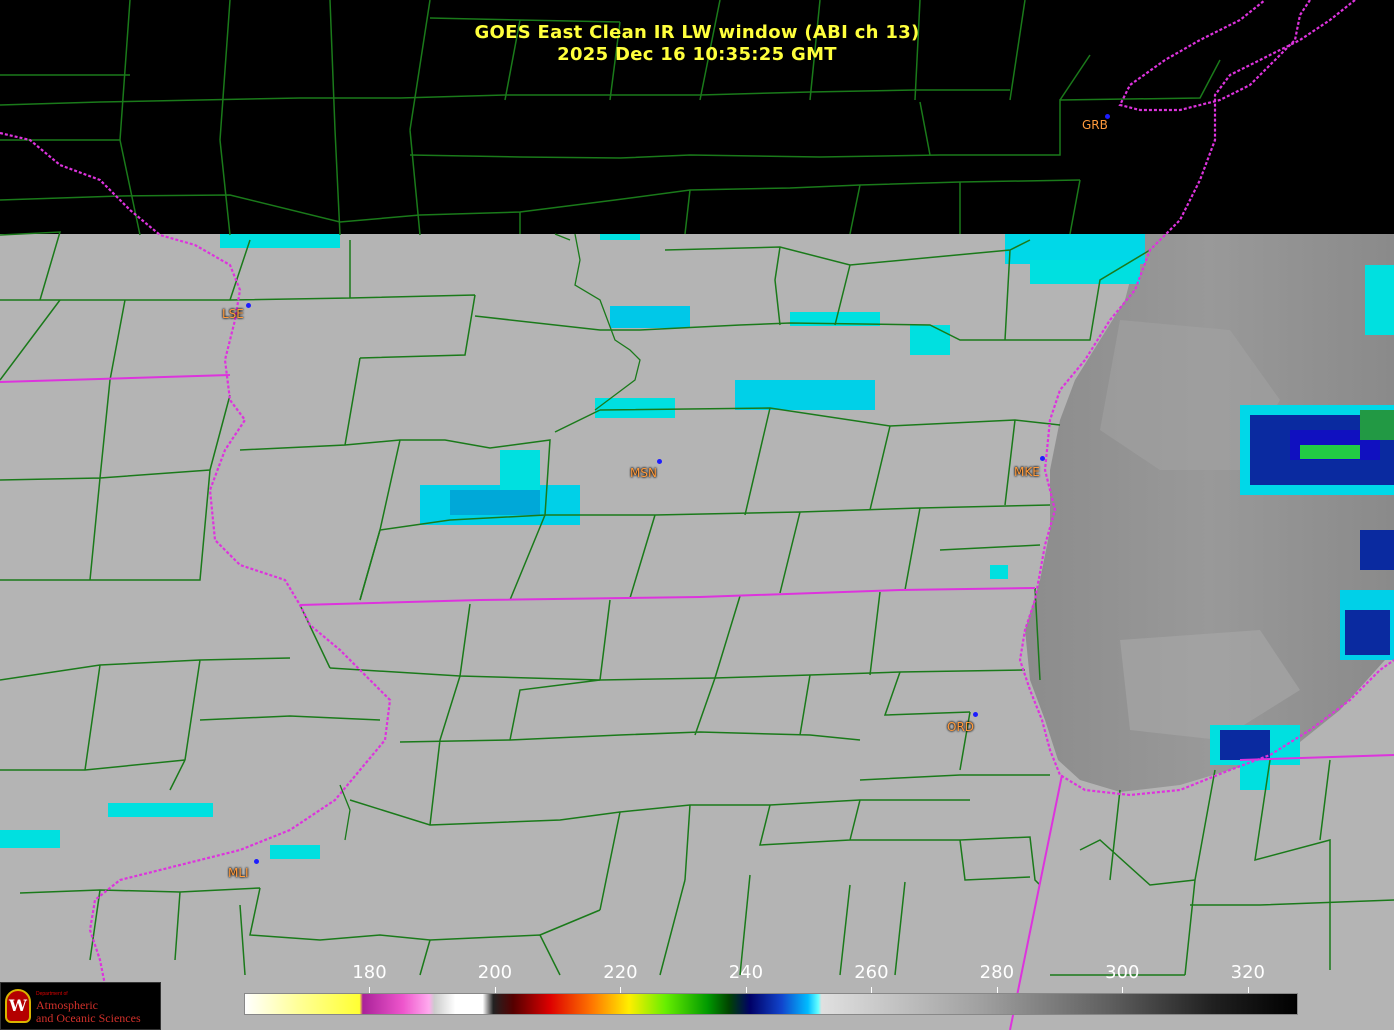 The height and width of the screenshot is (1030, 1394). Describe the element at coordinates (746, 972) in the screenshot. I see `colorbar-tick-label: 240` at that location.